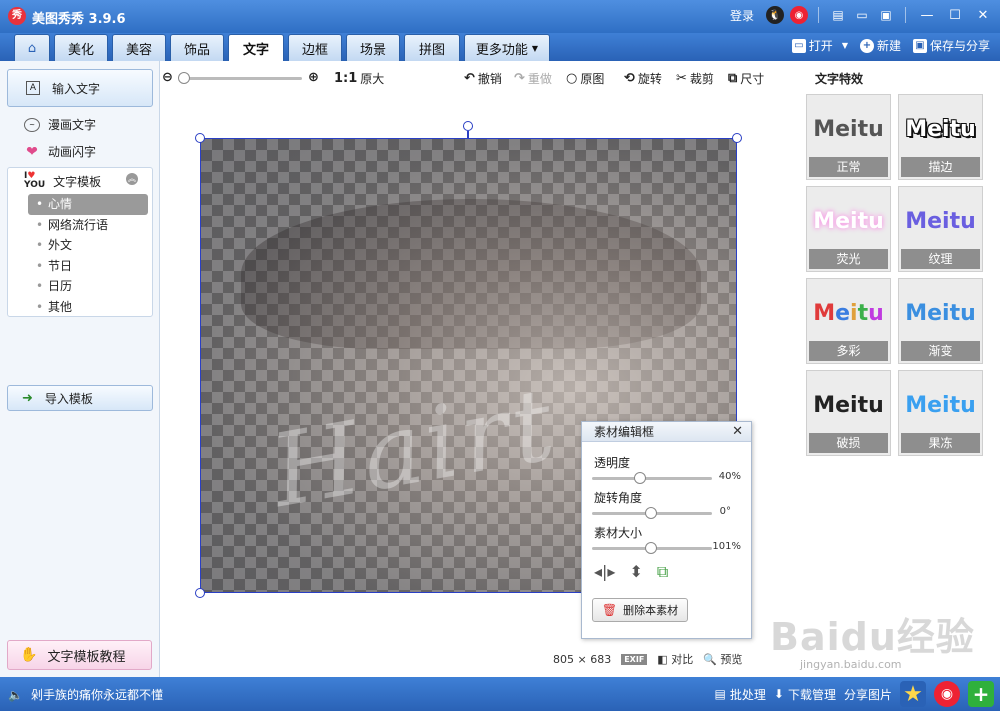 This screenshot has width=1000, height=711. What do you see at coordinates (200, 593) in the screenshot?
I see `resize-handle-bottom-left` at bounding box center [200, 593].